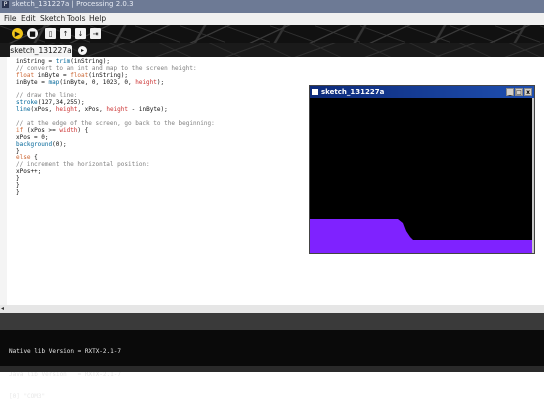 This screenshot has width=544, height=416. Describe the element at coordinates (34, 144) in the screenshot. I see `code-token: background` at that location.